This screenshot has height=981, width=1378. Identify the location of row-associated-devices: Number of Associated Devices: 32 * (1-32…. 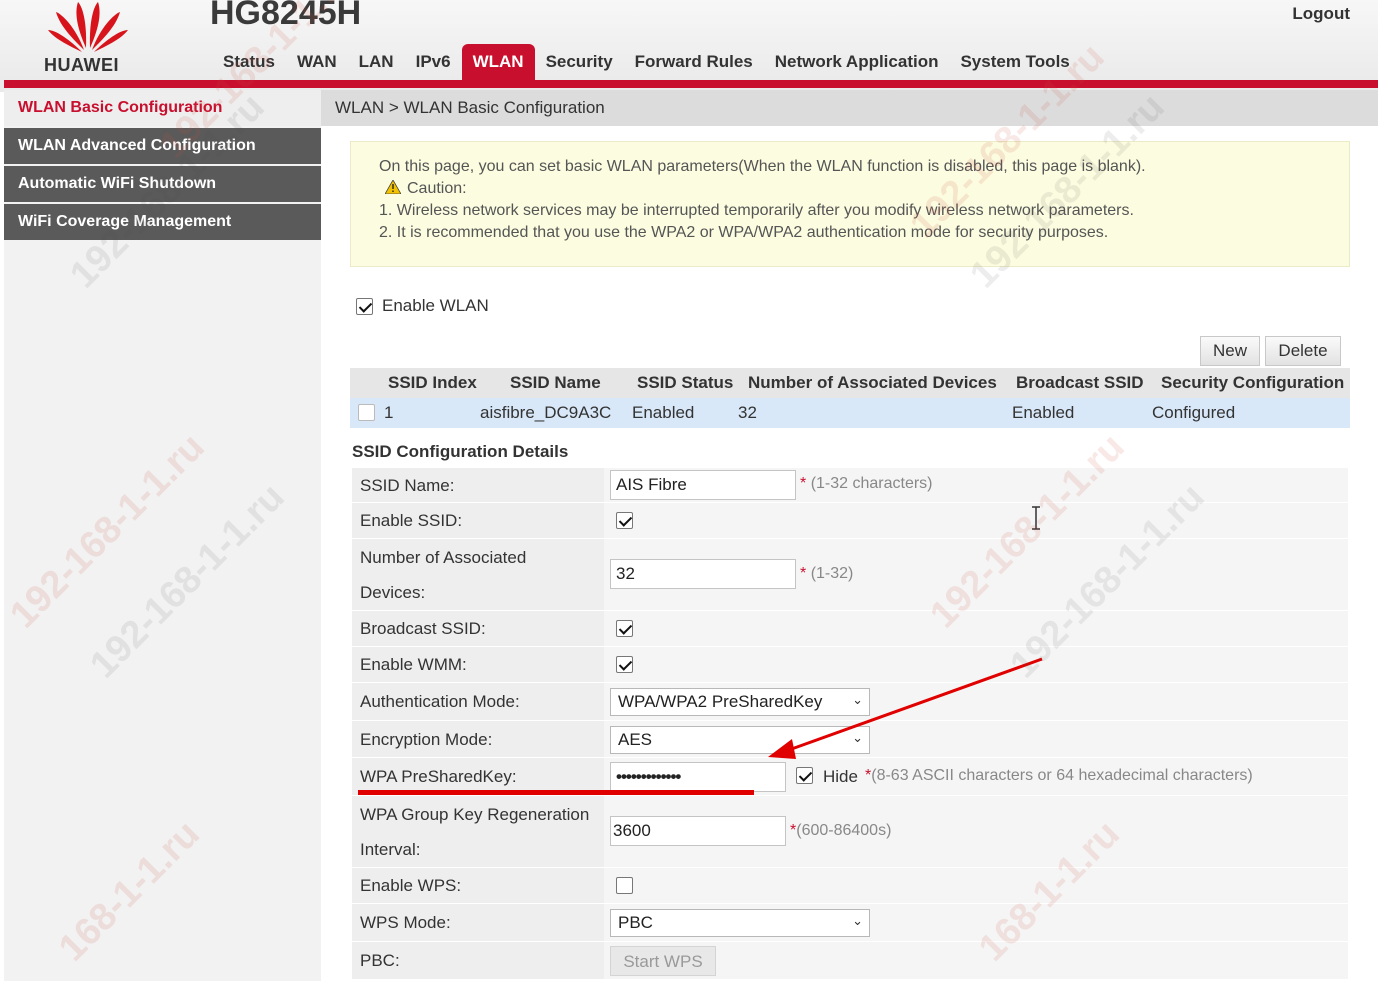
(850, 575).